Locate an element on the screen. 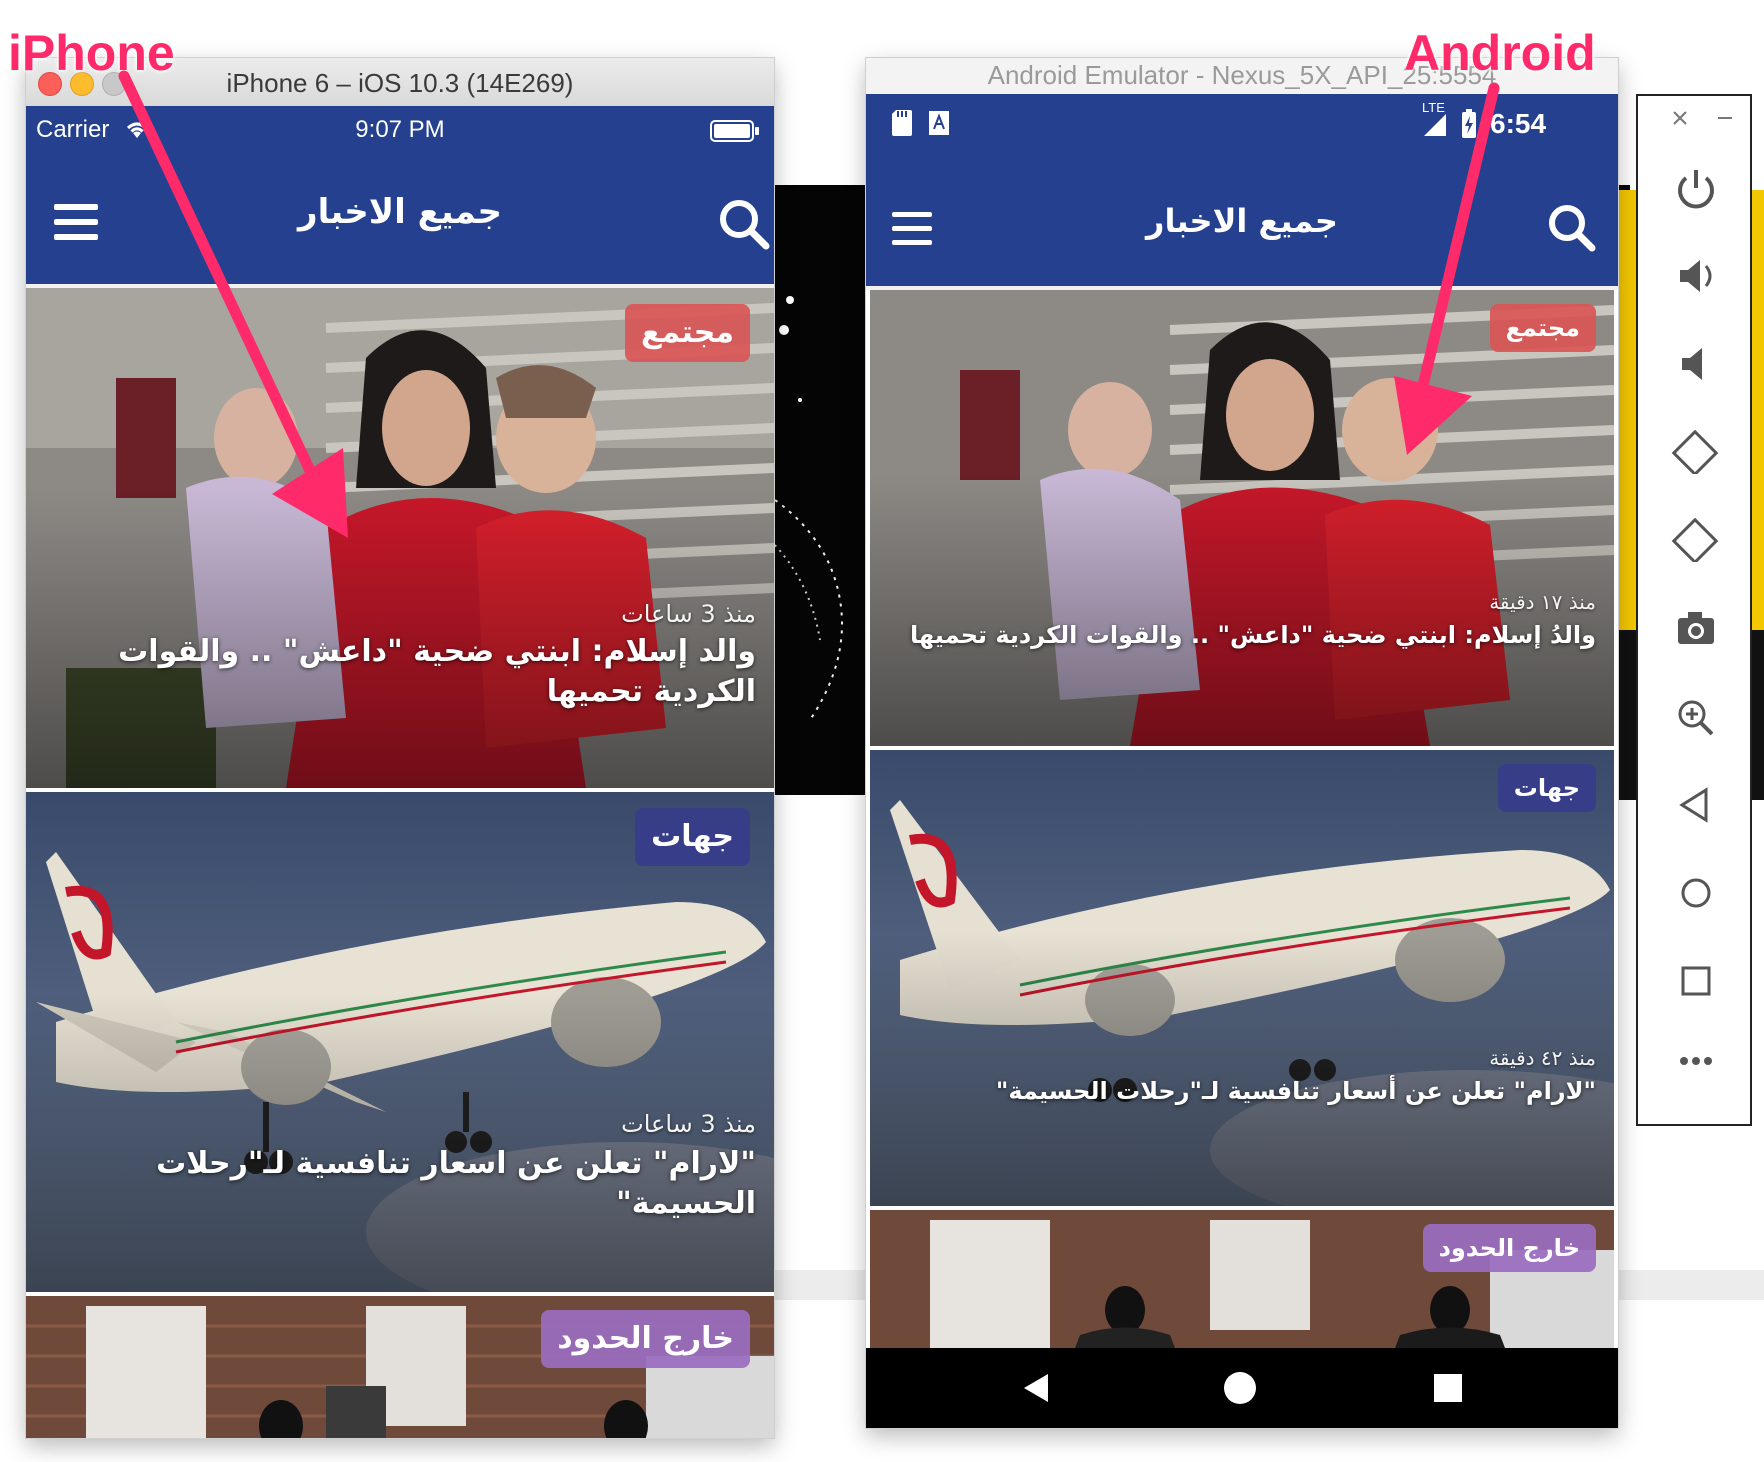 Image resolution: width=1764 pixels, height=1462 pixels. annotation-arrow-android is located at coordinates (1456, 245).